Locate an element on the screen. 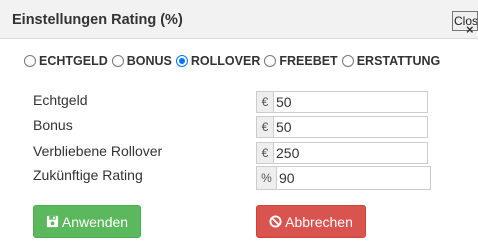 This screenshot has width=478, height=250. rating-input: 90 is located at coordinates (354, 178).